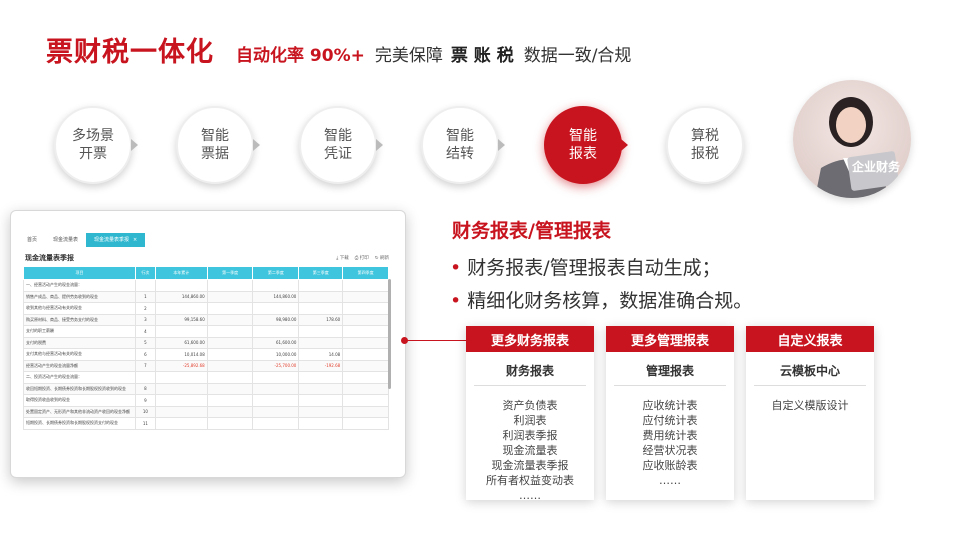 The width and height of the screenshot is (960, 540). What do you see at coordinates (96, 145) in the screenshot?
I see `step-invoicing: 多场景 开票` at bounding box center [96, 145].